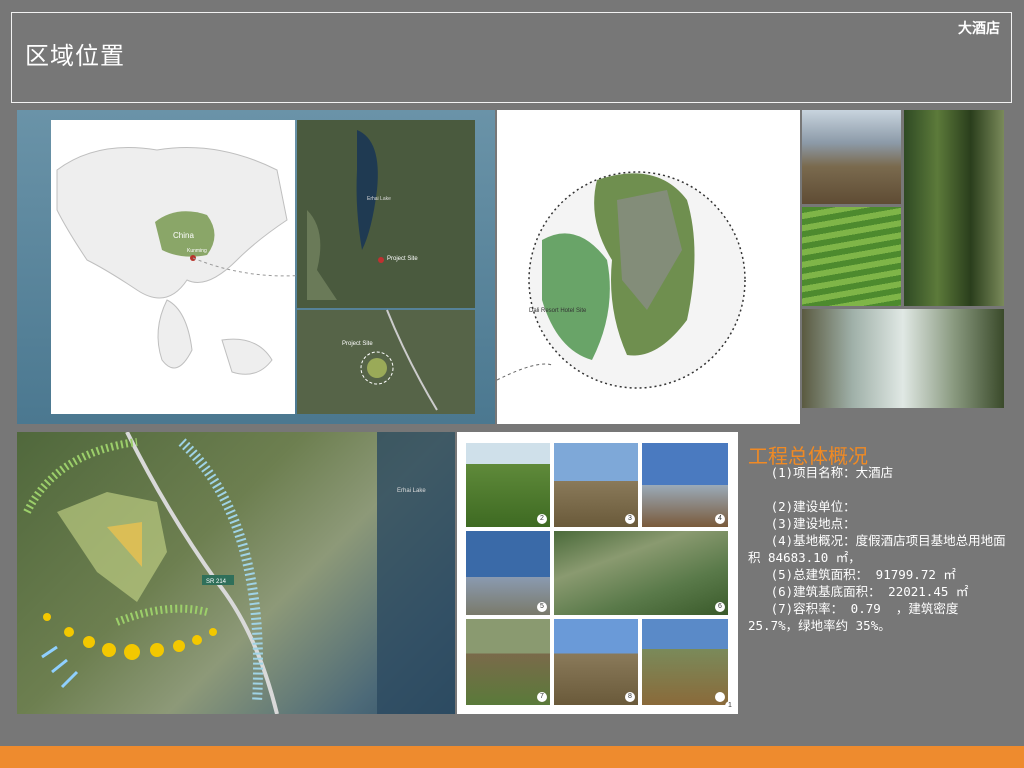  Describe the element at coordinates (685, 485) in the screenshot. I see `site-photo-3: 4` at that location.